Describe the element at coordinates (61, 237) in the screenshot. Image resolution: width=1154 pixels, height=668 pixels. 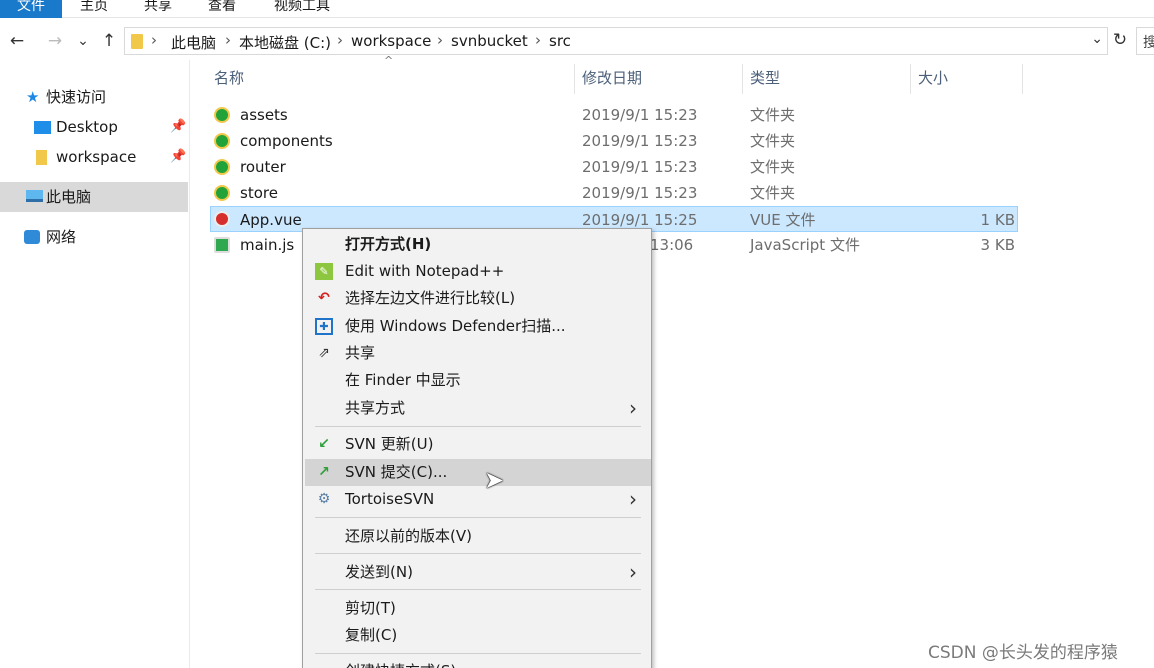
I see `sidebar-item-label: 网络` at that location.